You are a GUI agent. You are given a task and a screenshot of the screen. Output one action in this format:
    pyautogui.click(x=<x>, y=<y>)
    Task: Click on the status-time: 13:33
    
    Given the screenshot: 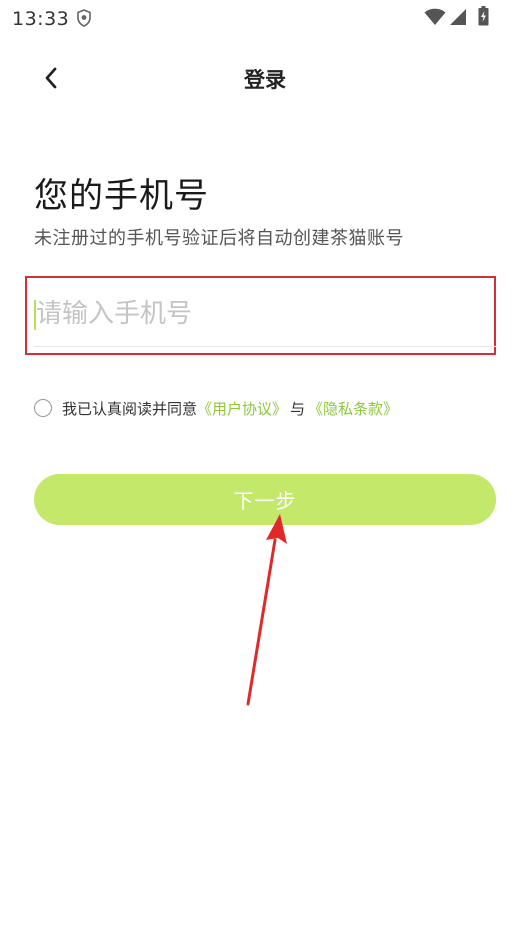 What is the action you would take?
    pyautogui.click(x=41, y=19)
    